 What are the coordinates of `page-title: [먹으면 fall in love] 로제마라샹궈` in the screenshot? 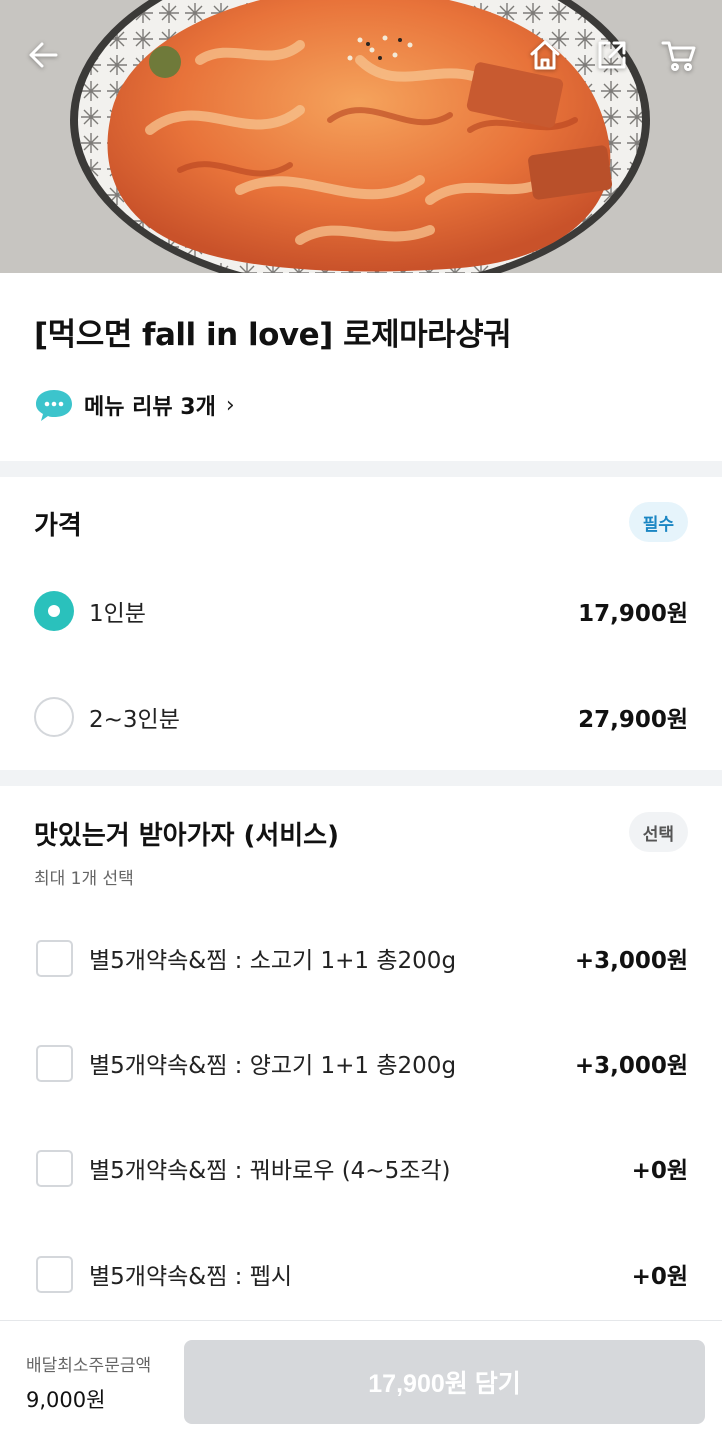 It's located at (273, 335).